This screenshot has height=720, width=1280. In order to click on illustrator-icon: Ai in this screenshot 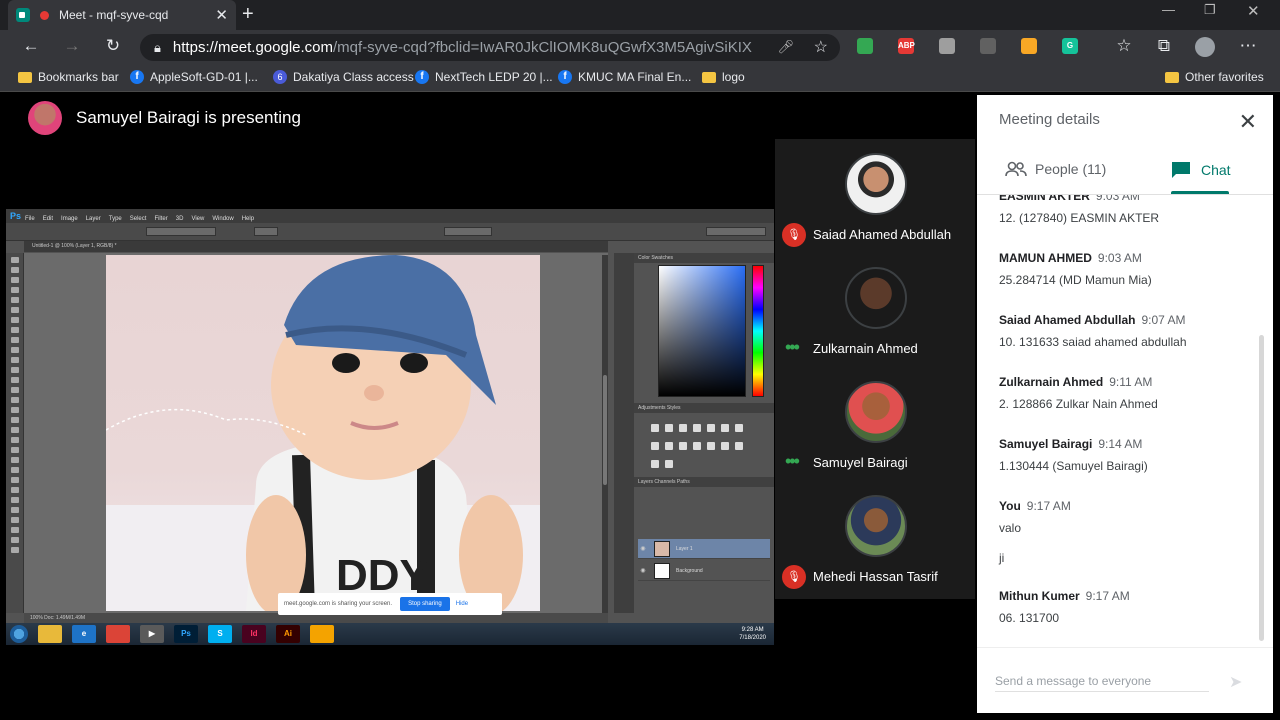, I will do `click(288, 634)`.